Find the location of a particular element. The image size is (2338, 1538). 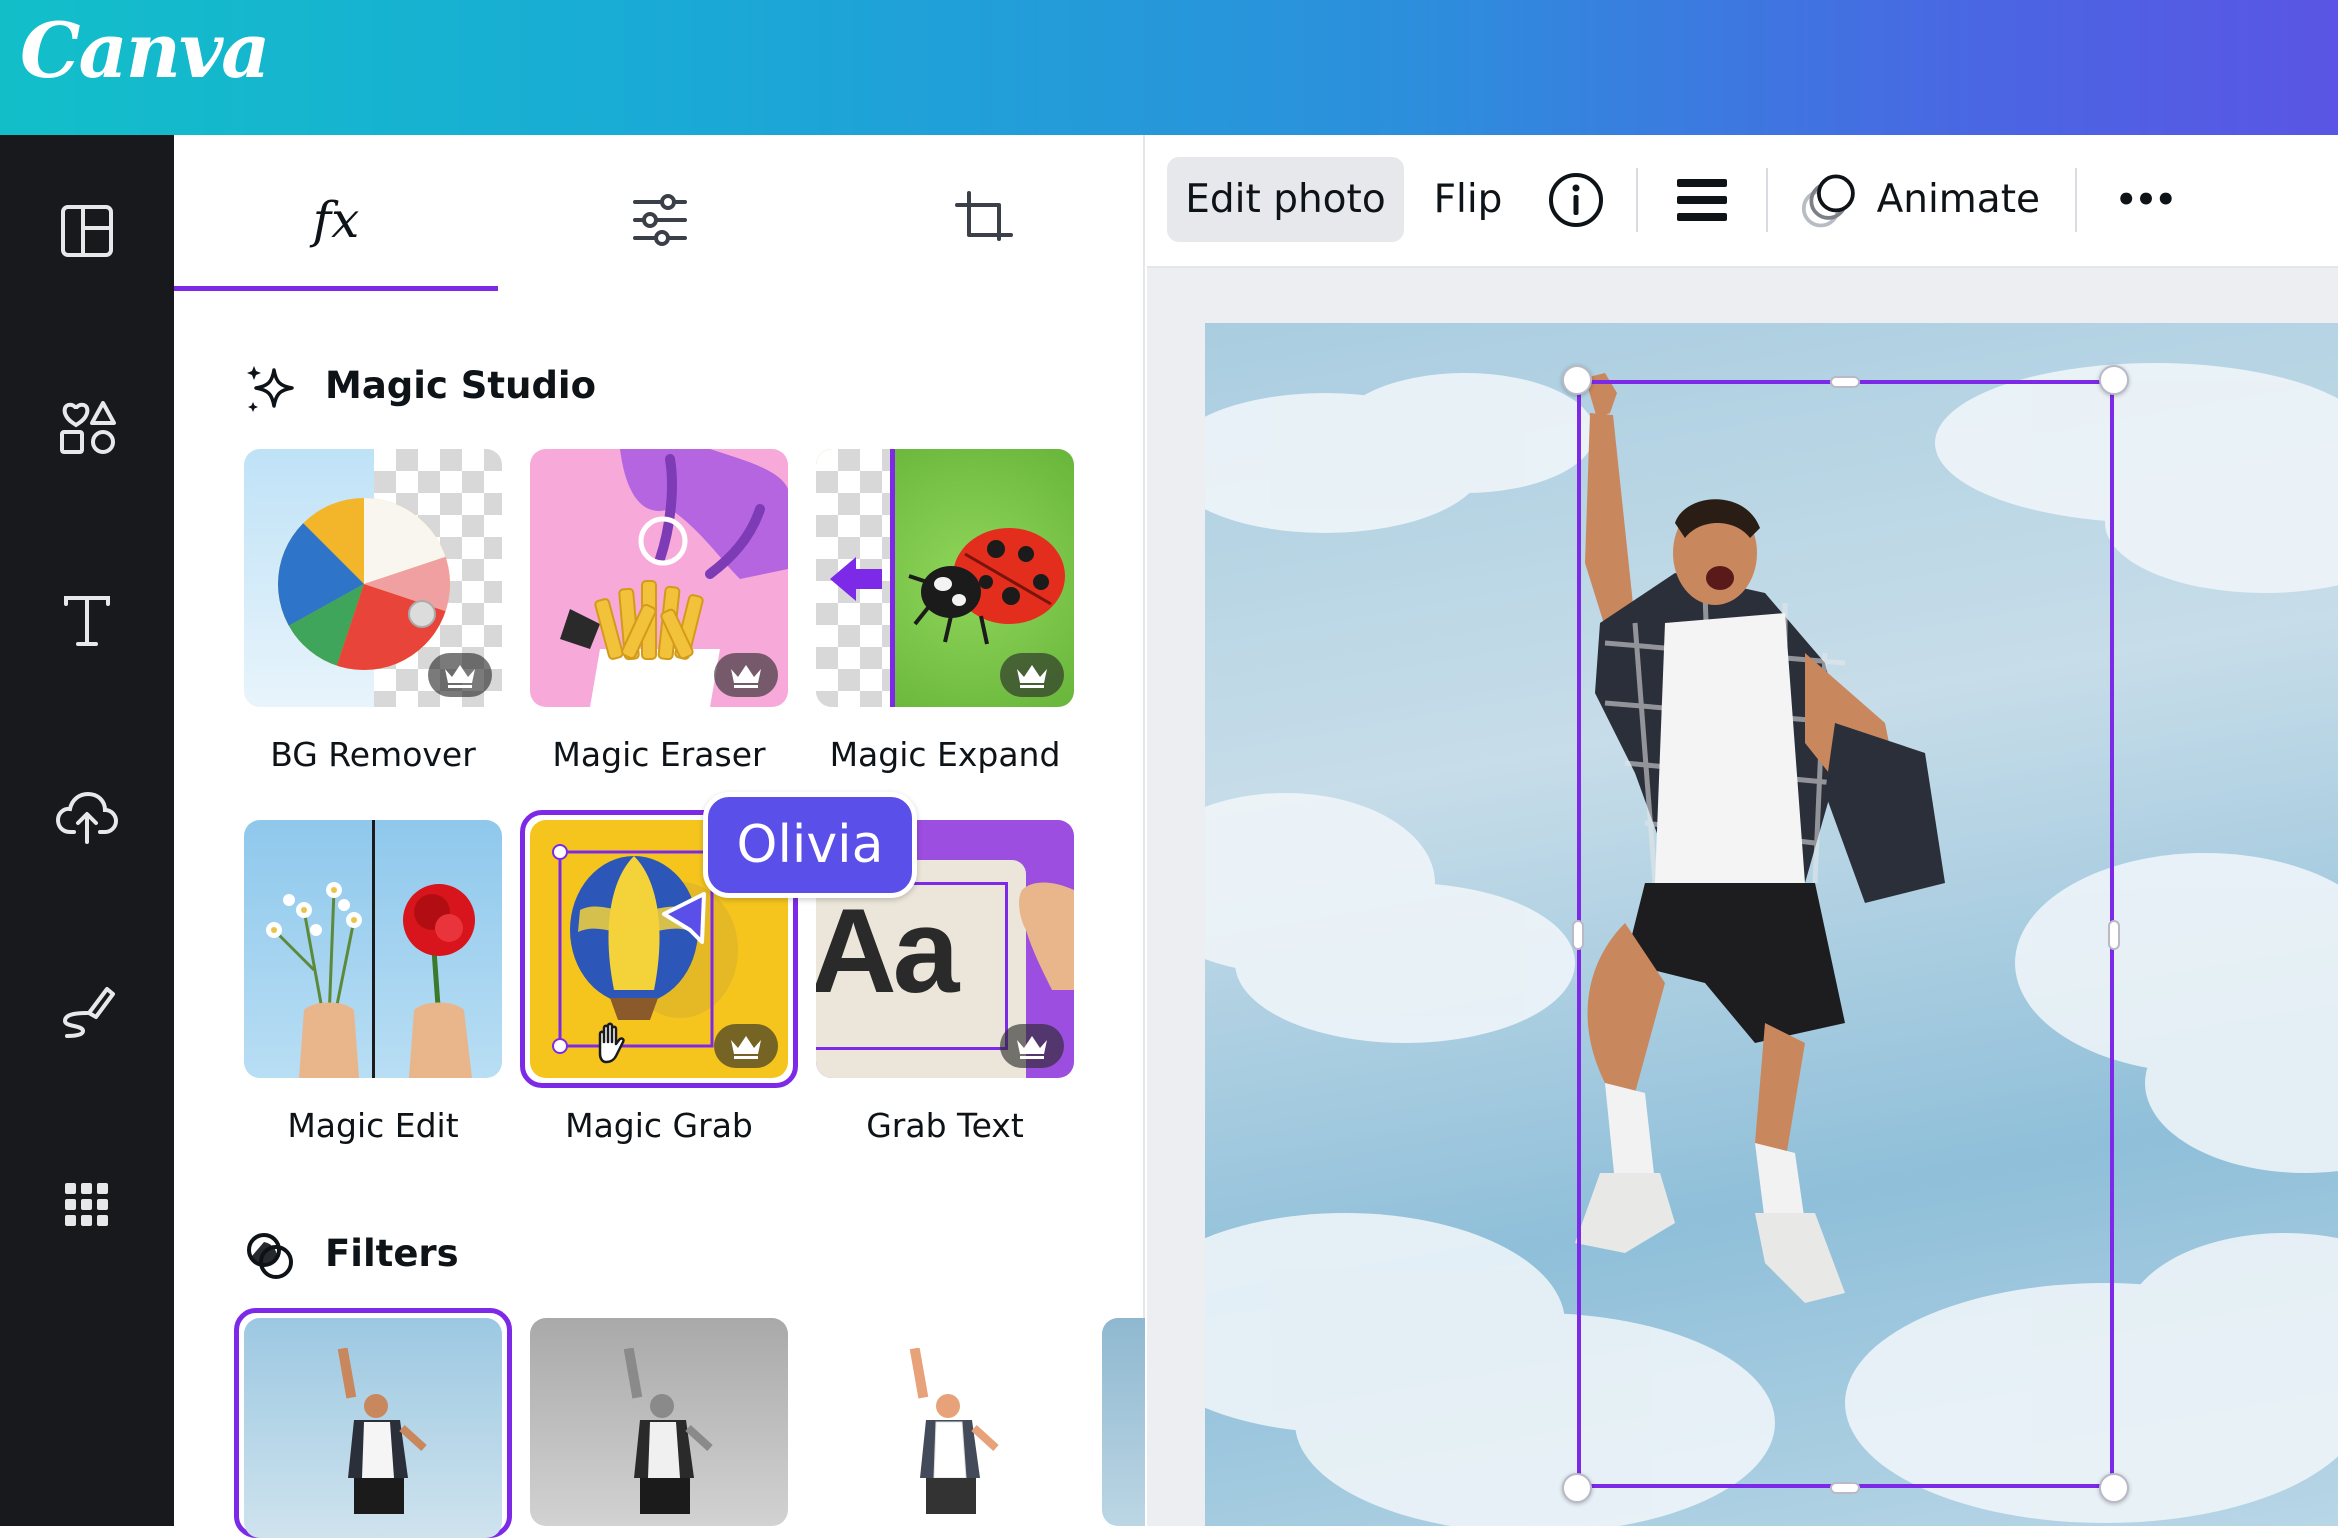

edit-photo-label: Edit photo is located at coordinates (1285, 199).